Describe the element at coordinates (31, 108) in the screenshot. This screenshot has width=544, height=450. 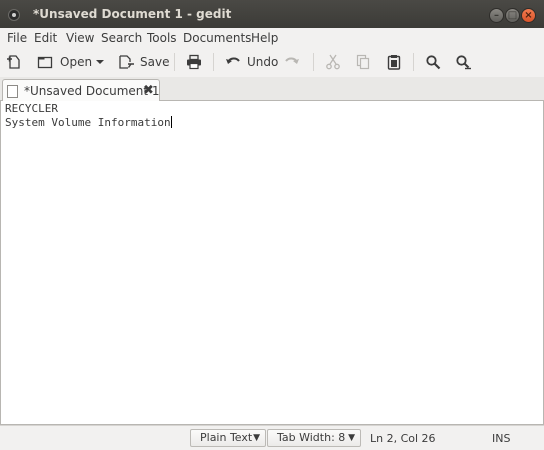
I see `editor-line: RECYCLER` at that location.